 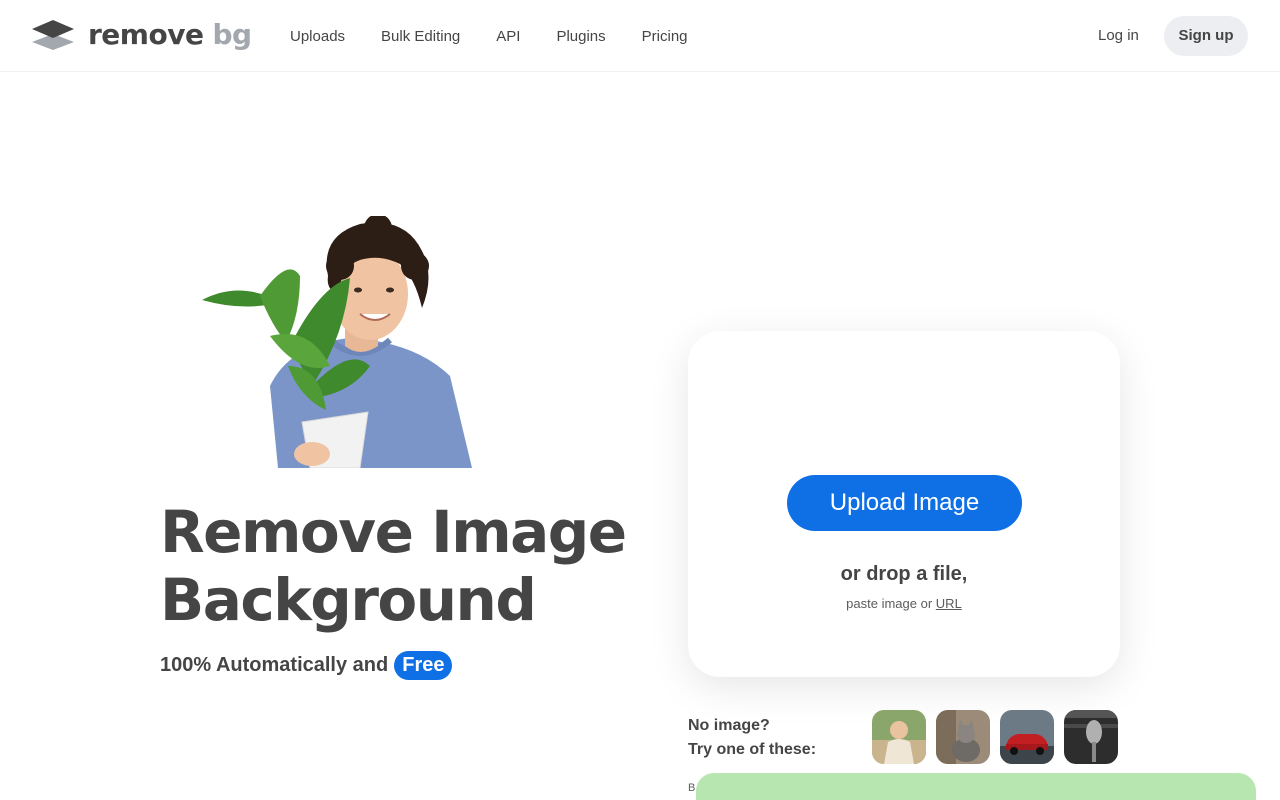 What do you see at coordinates (899, 737) in the screenshot?
I see `sample-woman-thumbnail` at bounding box center [899, 737].